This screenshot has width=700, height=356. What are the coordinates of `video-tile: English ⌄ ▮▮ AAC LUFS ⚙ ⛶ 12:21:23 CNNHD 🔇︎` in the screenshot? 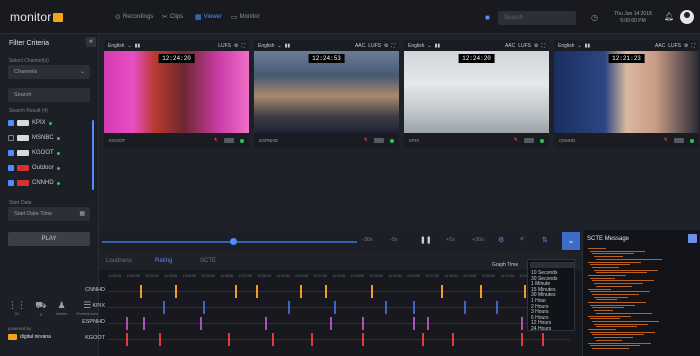 It's located at (626, 94).